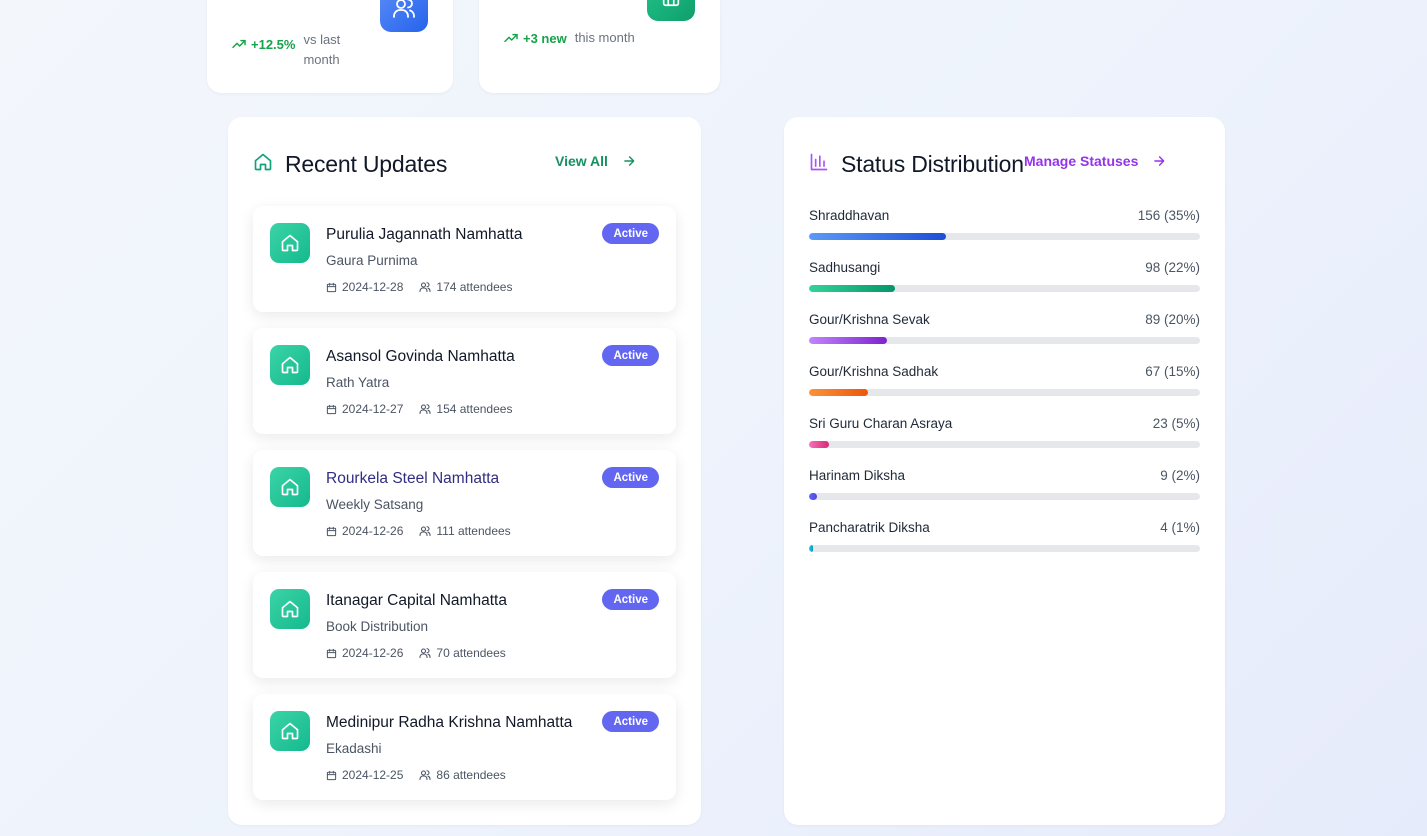 The width and height of the screenshot is (1427, 836). I want to click on date-item: 2024-12-27, so click(364, 409).